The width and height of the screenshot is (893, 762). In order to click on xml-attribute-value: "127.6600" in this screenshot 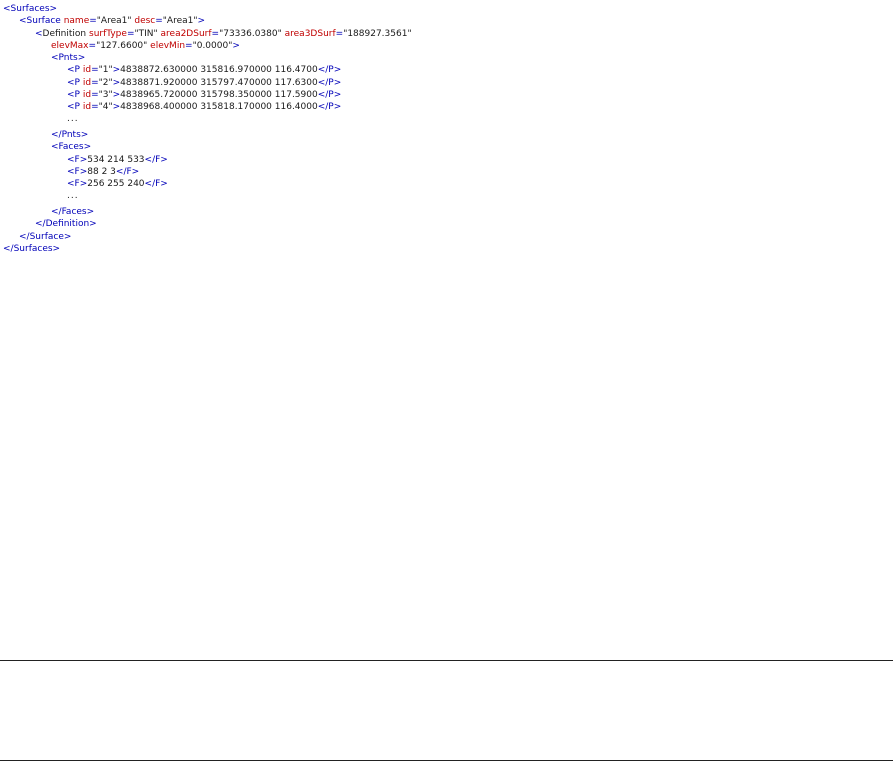, I will do `click(123, 45)`.